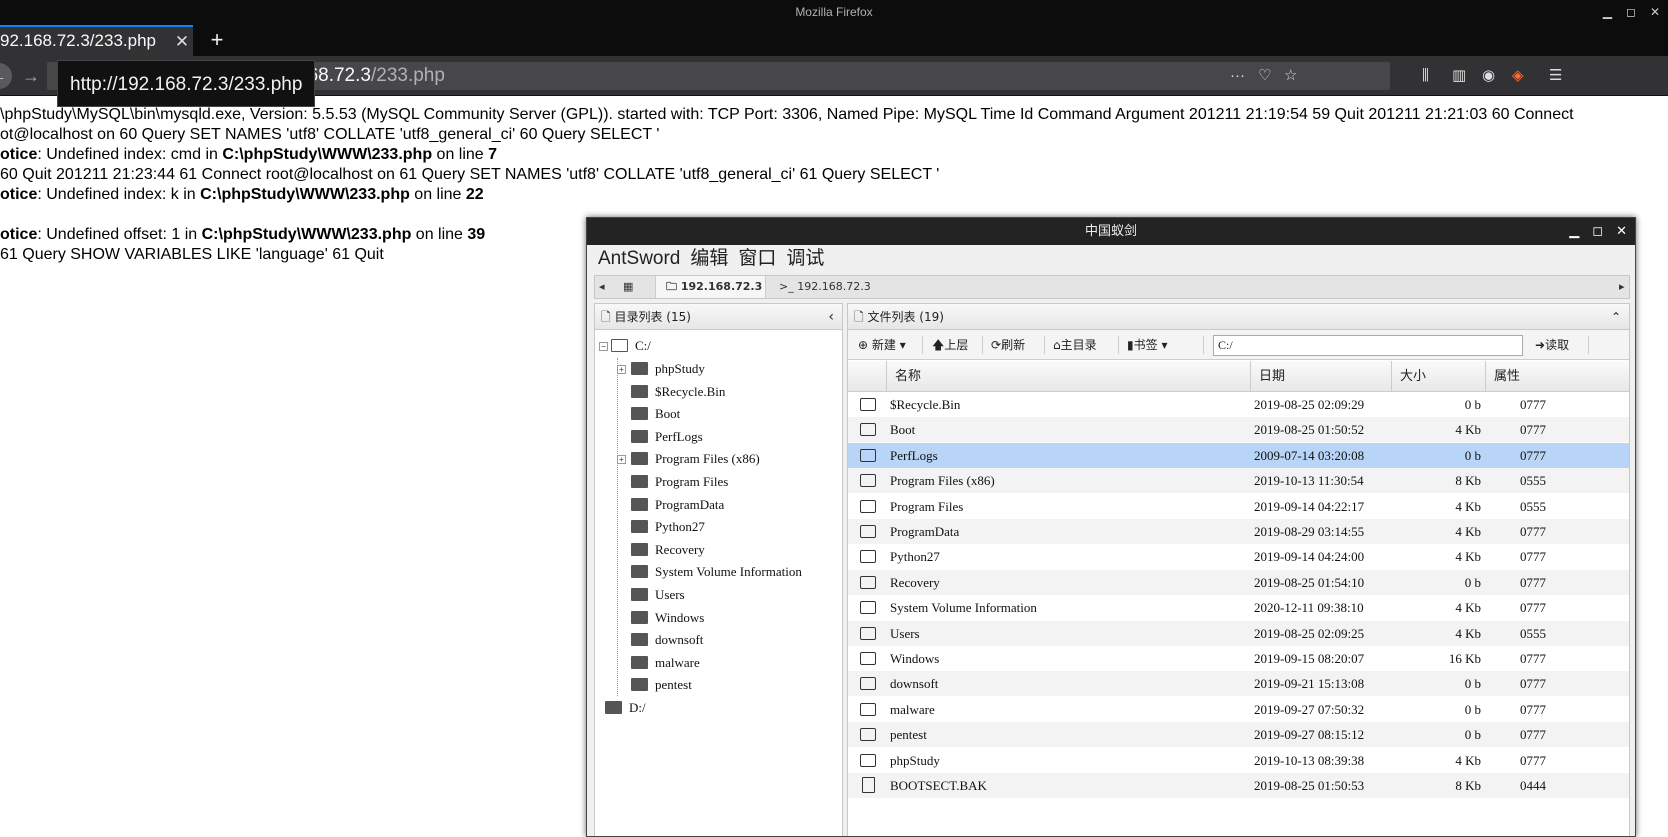 The height and width of the screenshot is (837, 1668). I want to click on file-row: pentest 2019-09-27 08:15:12 0 b 0777, so click(1238, 735).